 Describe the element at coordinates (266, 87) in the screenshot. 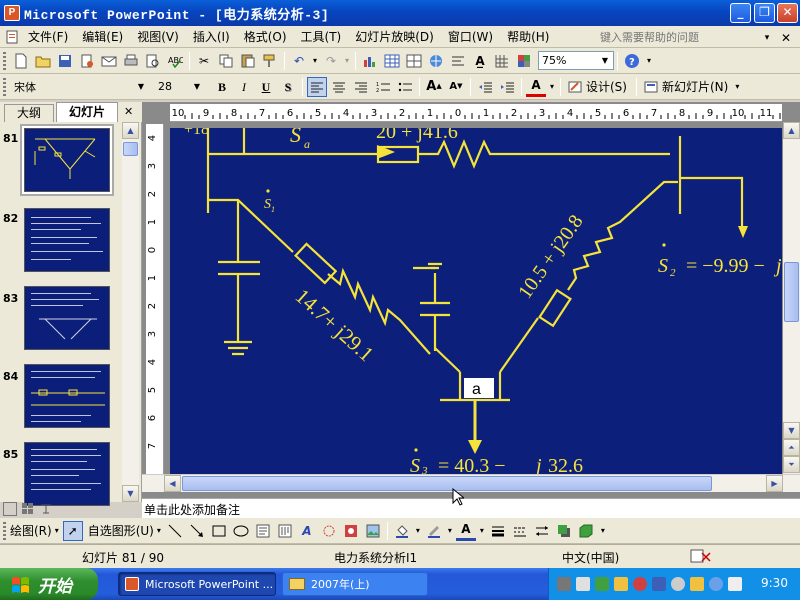

I see `underline-button: U` at that location.